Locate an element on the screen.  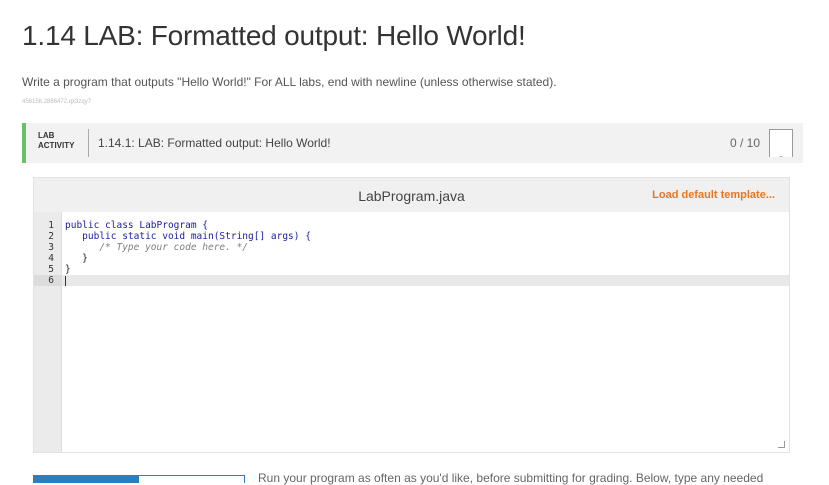
line-number: 3 is located at coordinates (51, 247).